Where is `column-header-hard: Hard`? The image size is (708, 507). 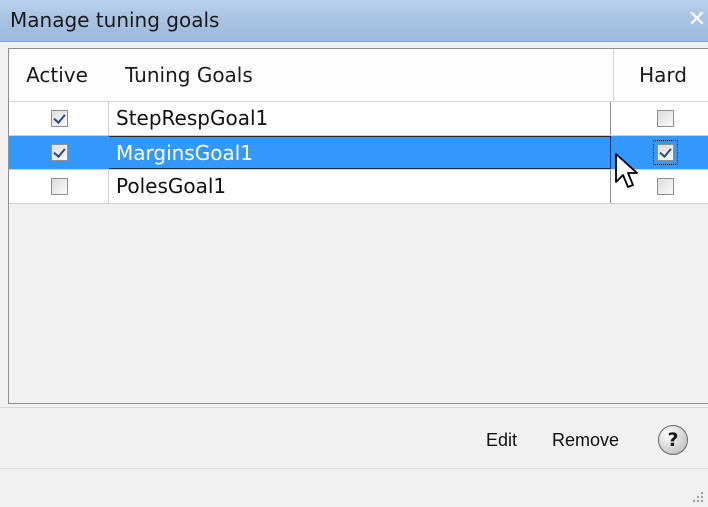 column-header-hard: Hard is located at coordinates (660, 75).